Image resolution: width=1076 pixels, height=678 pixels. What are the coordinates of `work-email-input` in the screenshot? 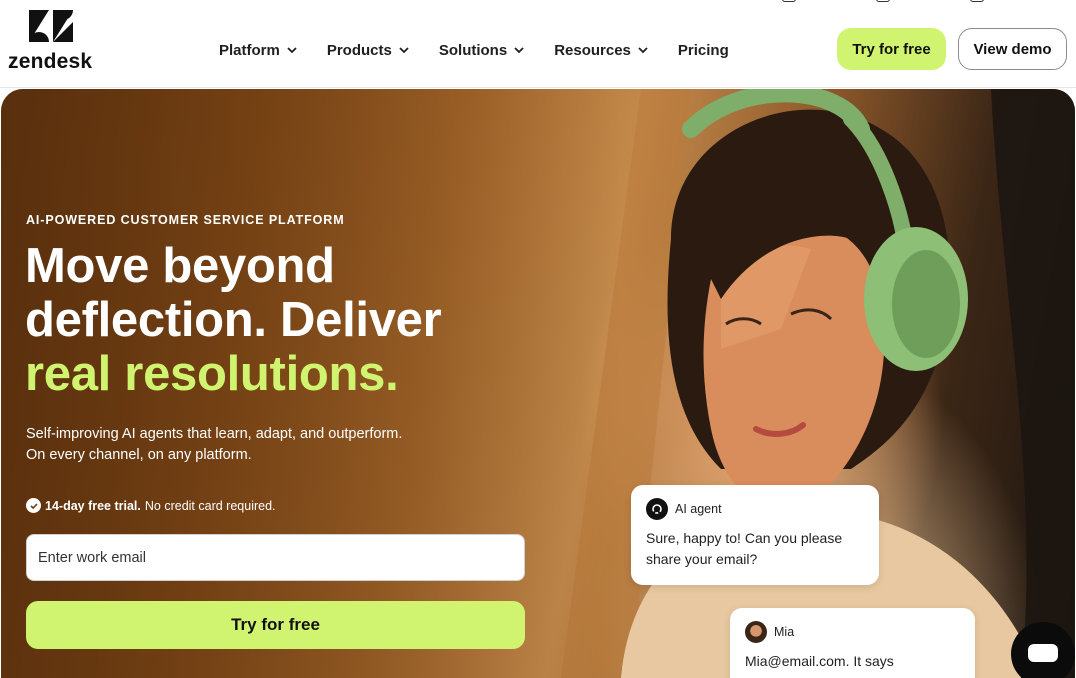 It's located at (275, 557).